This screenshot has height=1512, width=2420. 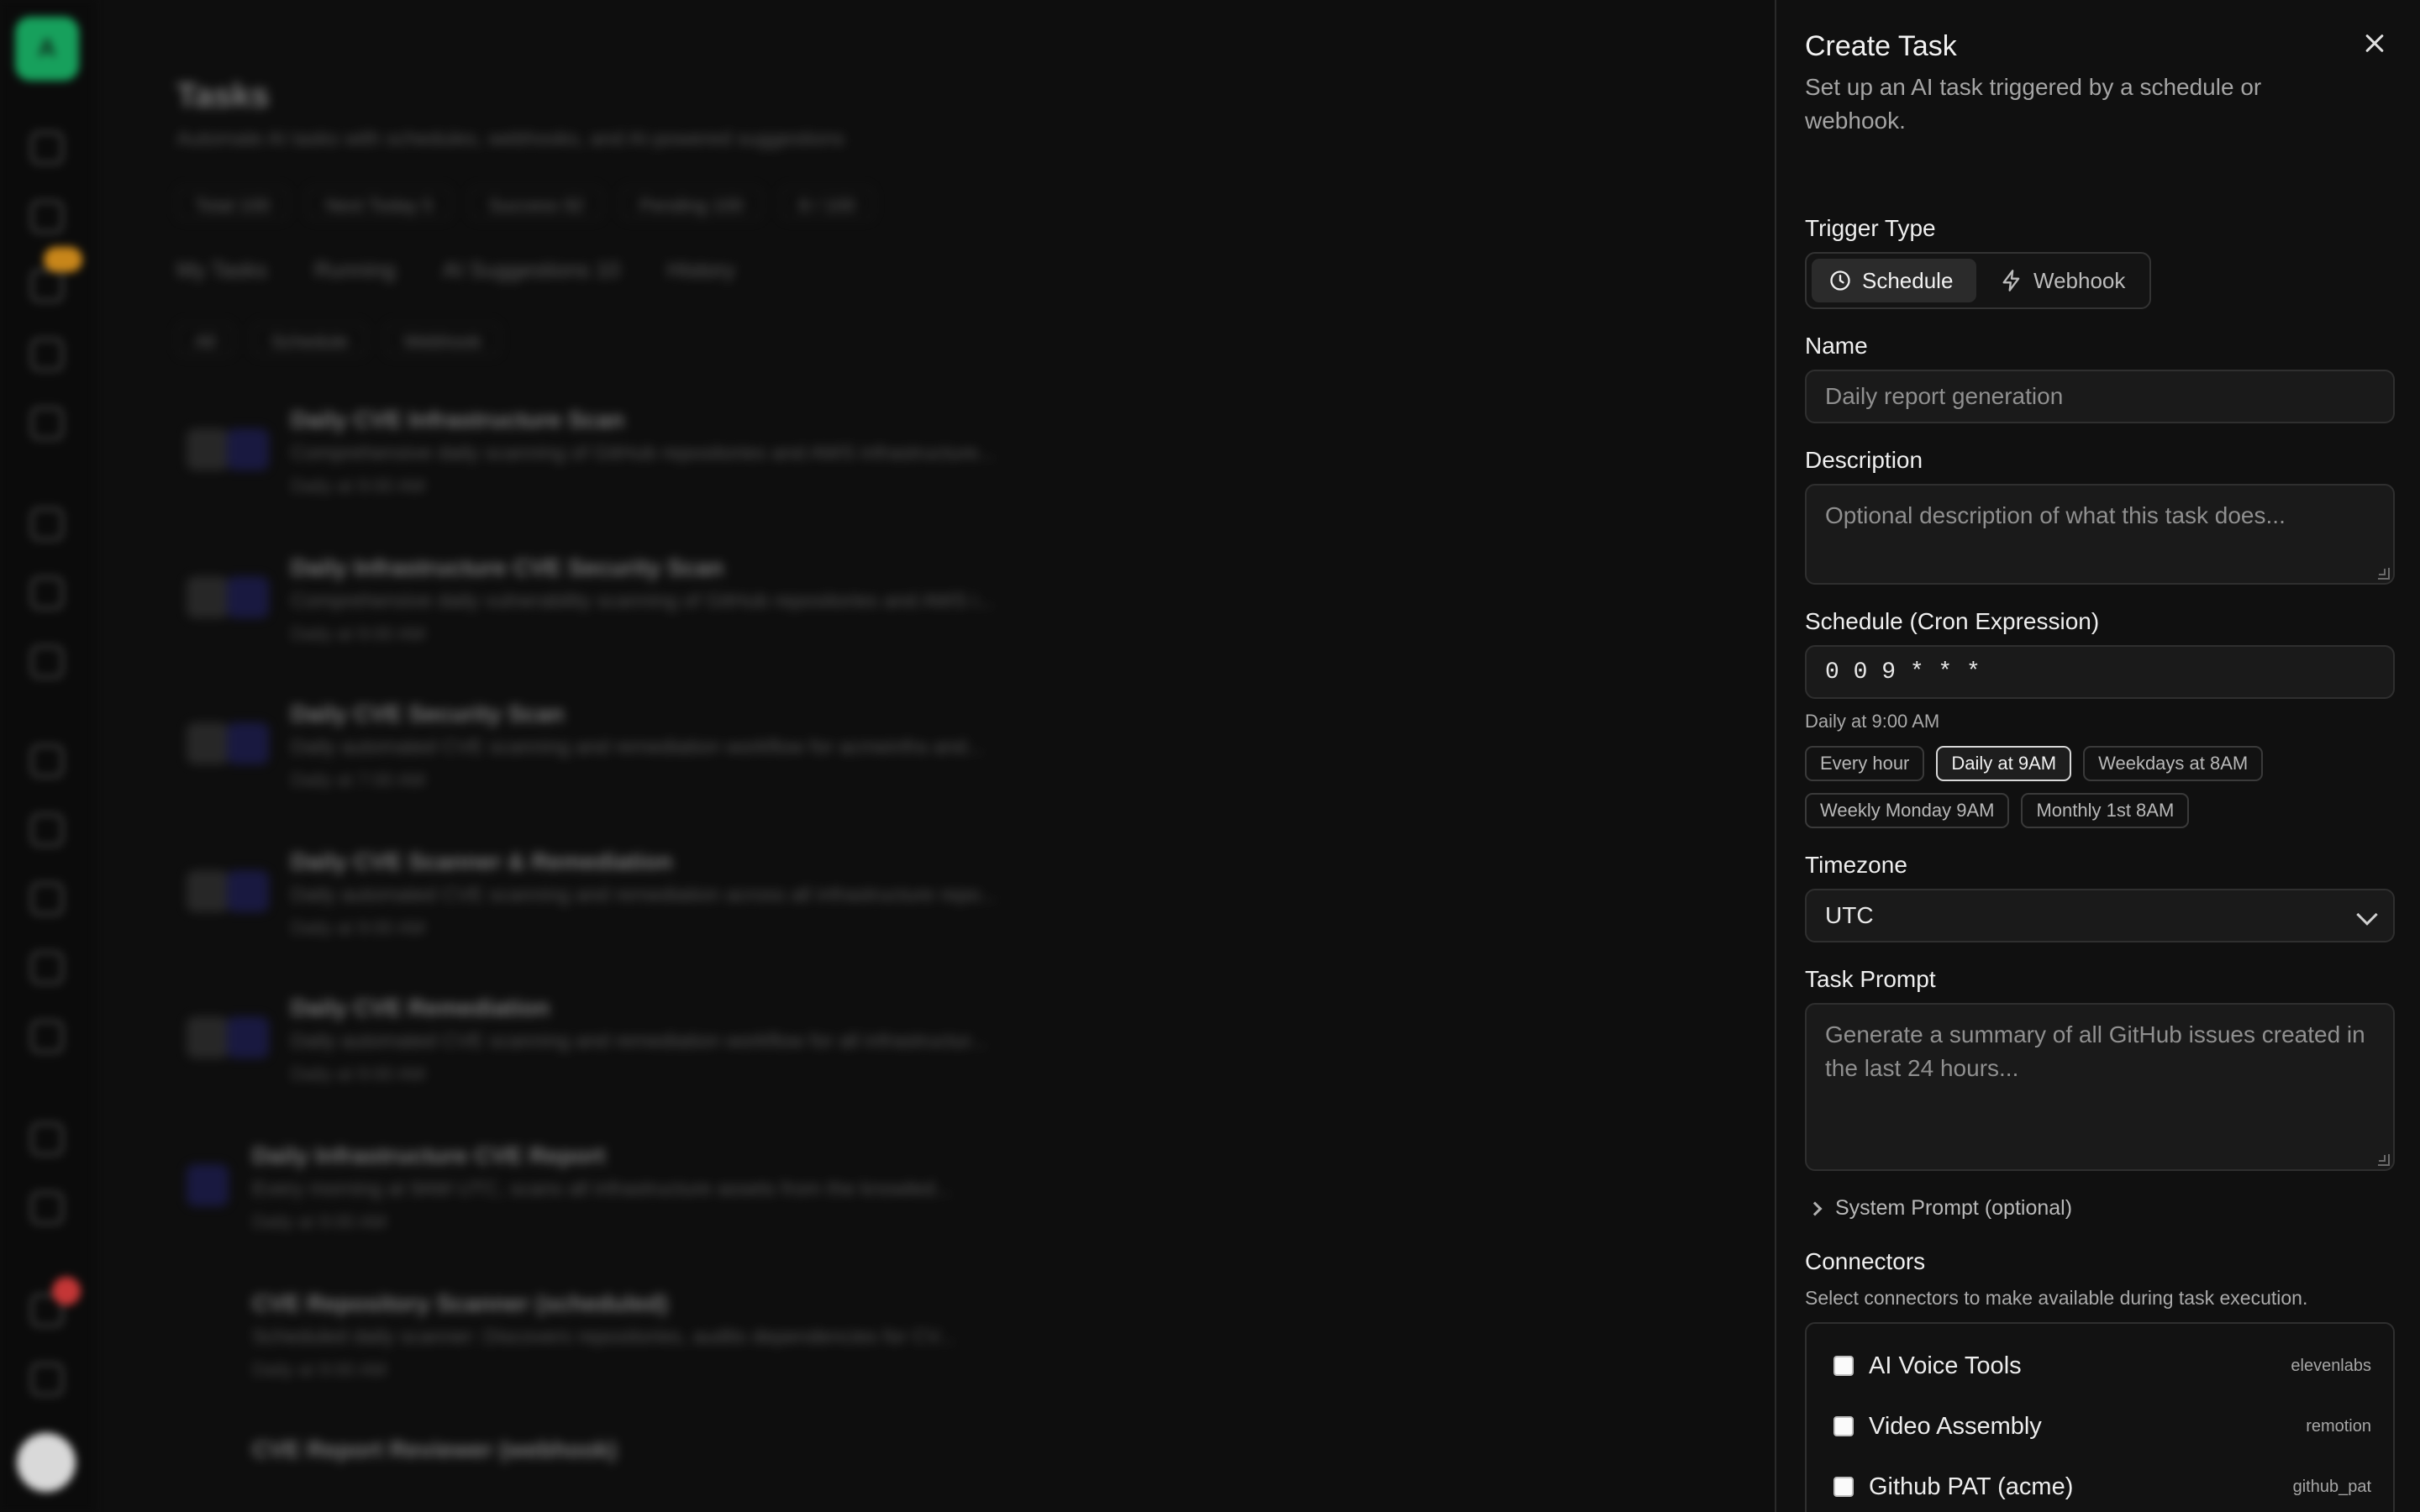 I want to click on settings-icon, so click(x=47, y=423).